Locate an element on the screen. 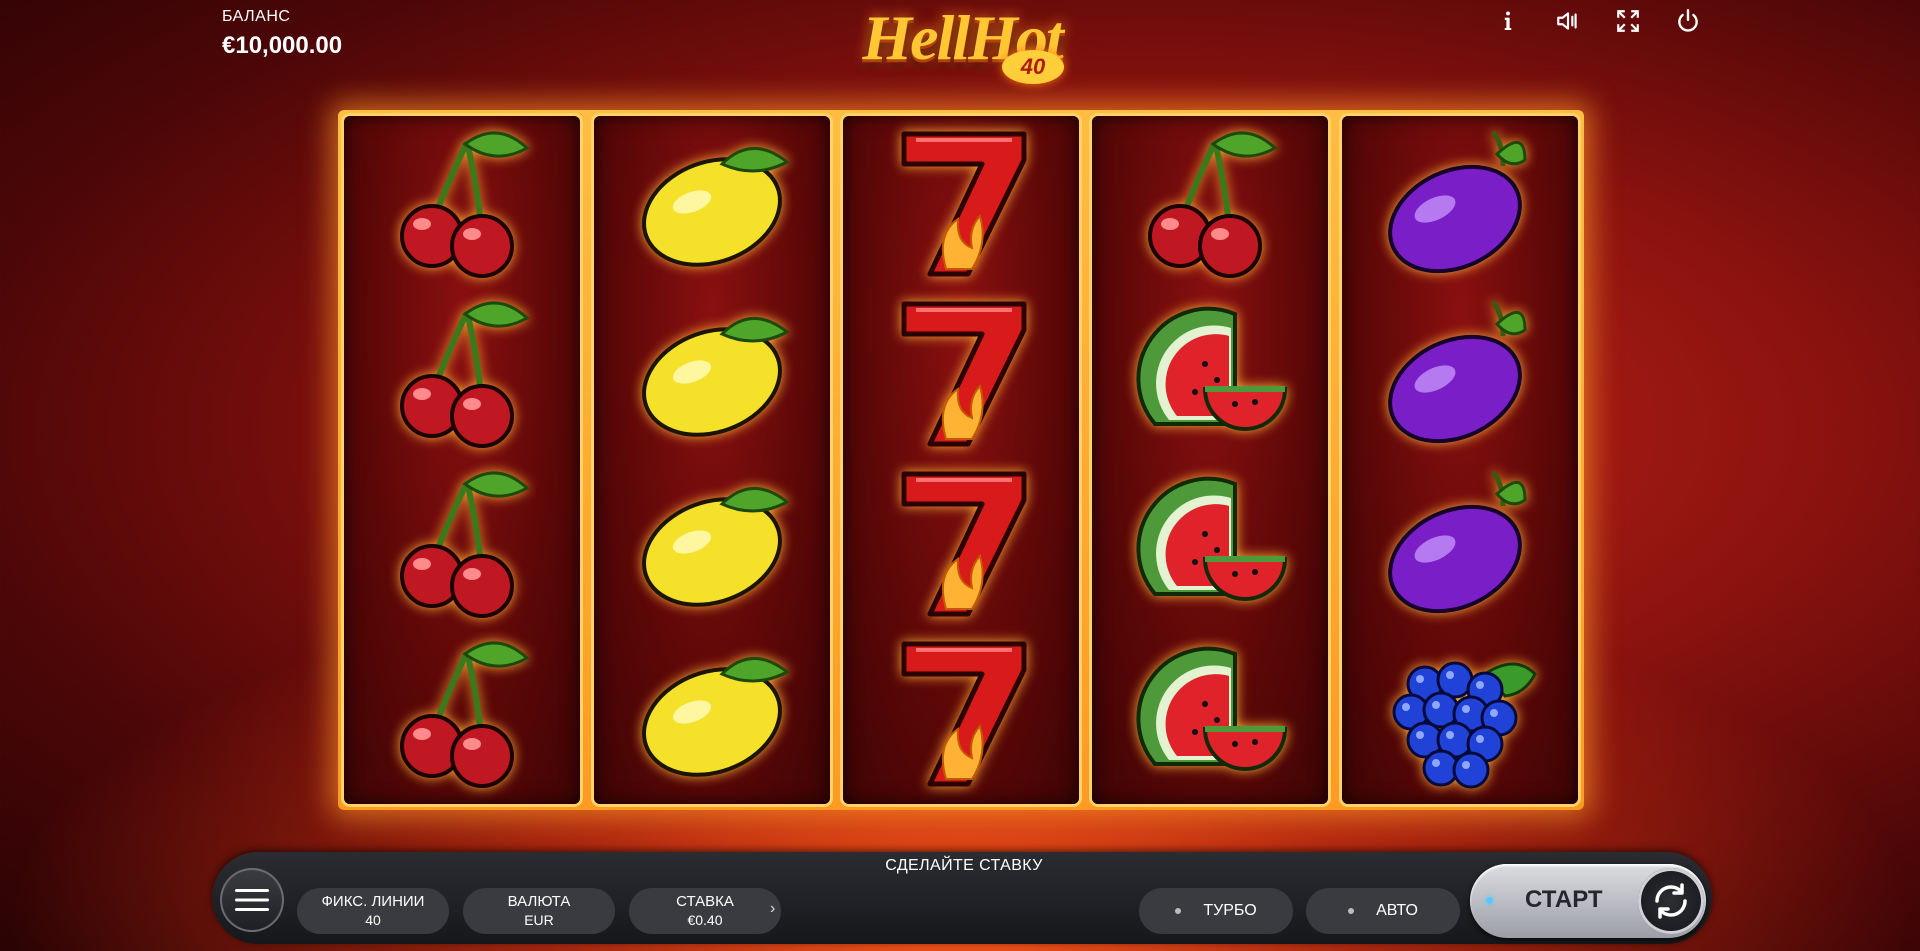 Image resolution: width=1920 pixels, height=951 pixels. balance-display: БАЛАНС €10,000.00 is located at coordinates (282, 34).